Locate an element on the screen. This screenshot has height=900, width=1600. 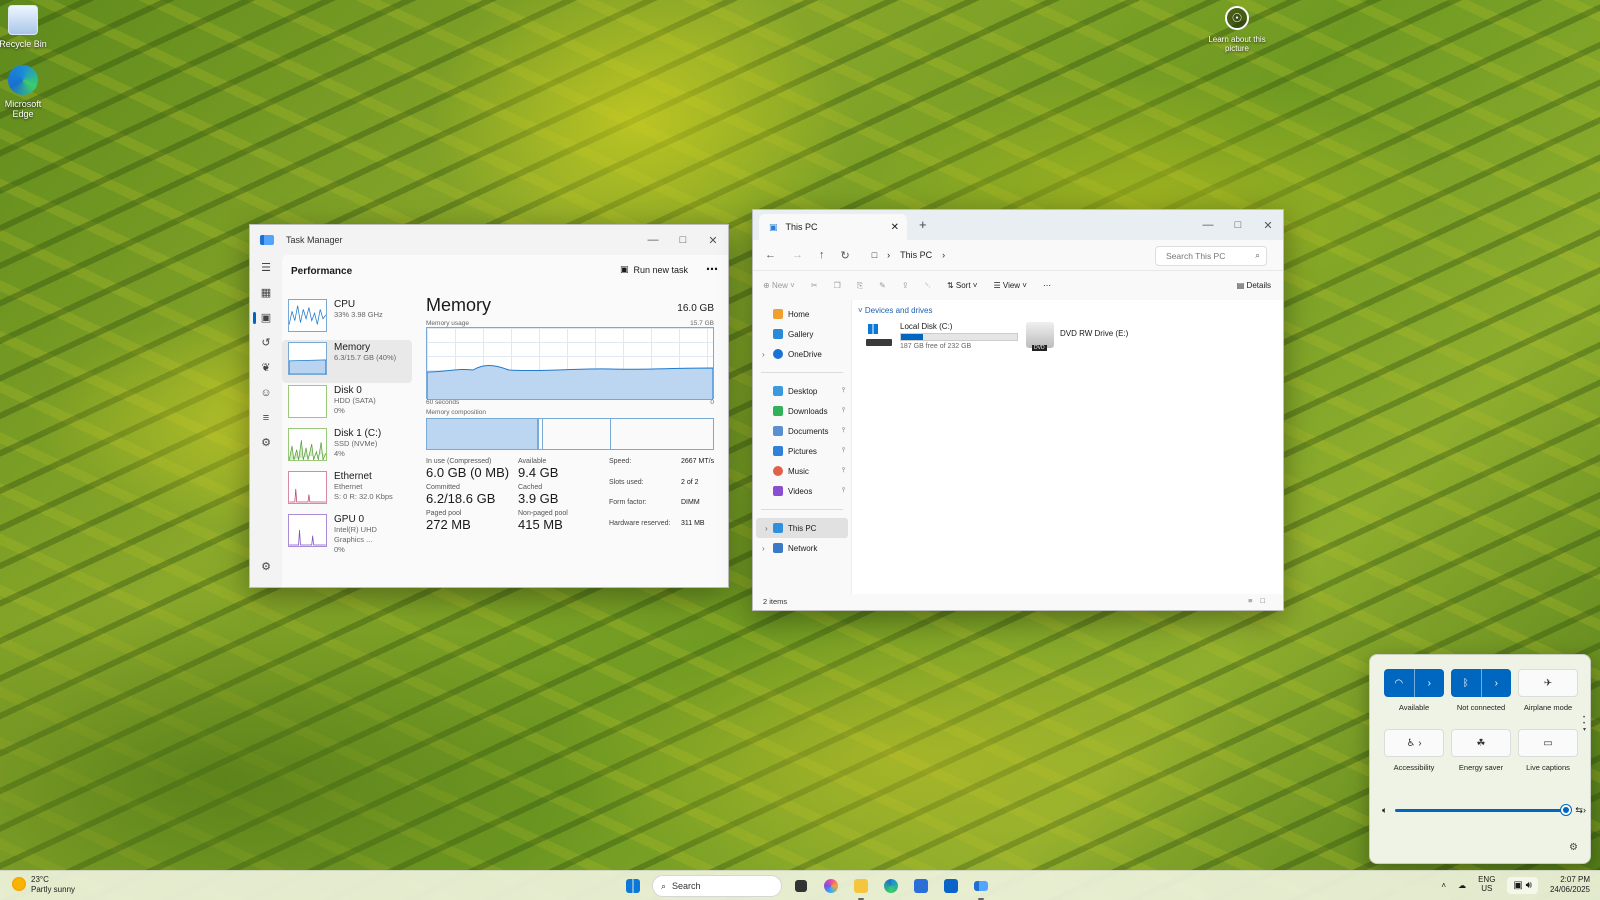
resource-memory: Memory 6.3/15.7 GB (40%) is located at coordinates (347, 361).